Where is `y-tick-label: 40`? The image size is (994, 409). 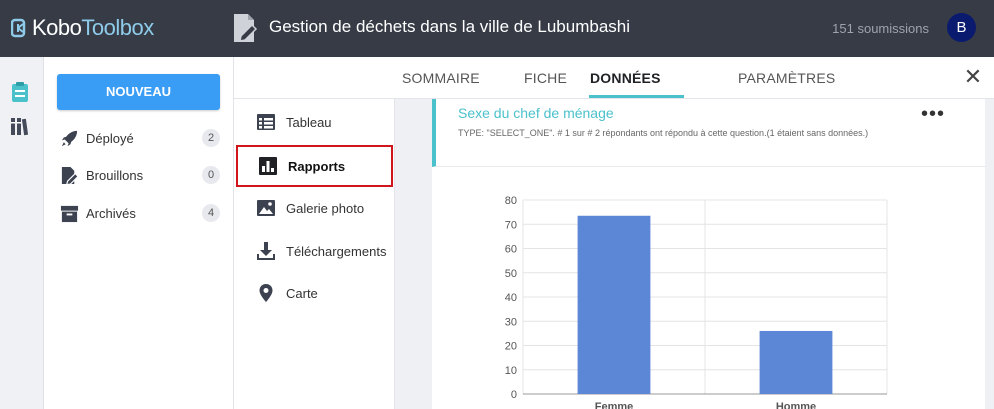
y-tick-label: 40 is located at coordinates (511, 298).